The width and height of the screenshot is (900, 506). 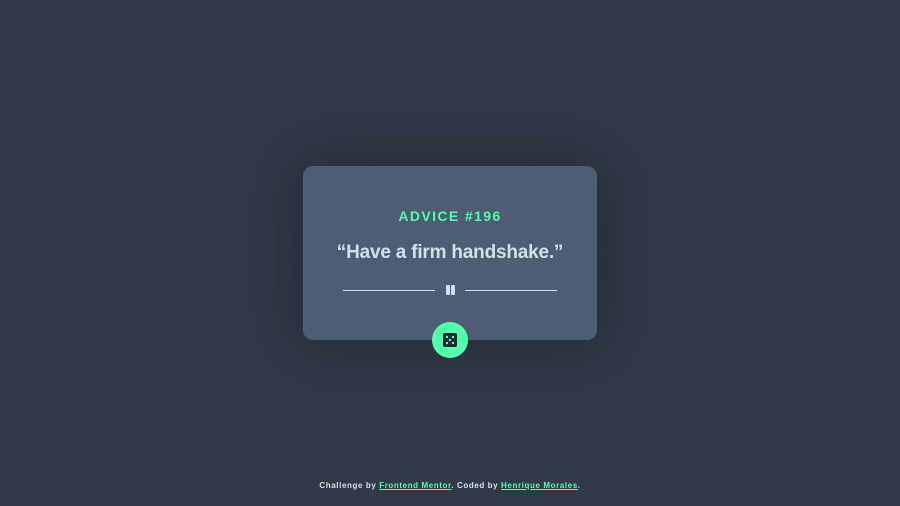 I want to click on advice-id: ADVICE #196, so click(x=450, y=216).